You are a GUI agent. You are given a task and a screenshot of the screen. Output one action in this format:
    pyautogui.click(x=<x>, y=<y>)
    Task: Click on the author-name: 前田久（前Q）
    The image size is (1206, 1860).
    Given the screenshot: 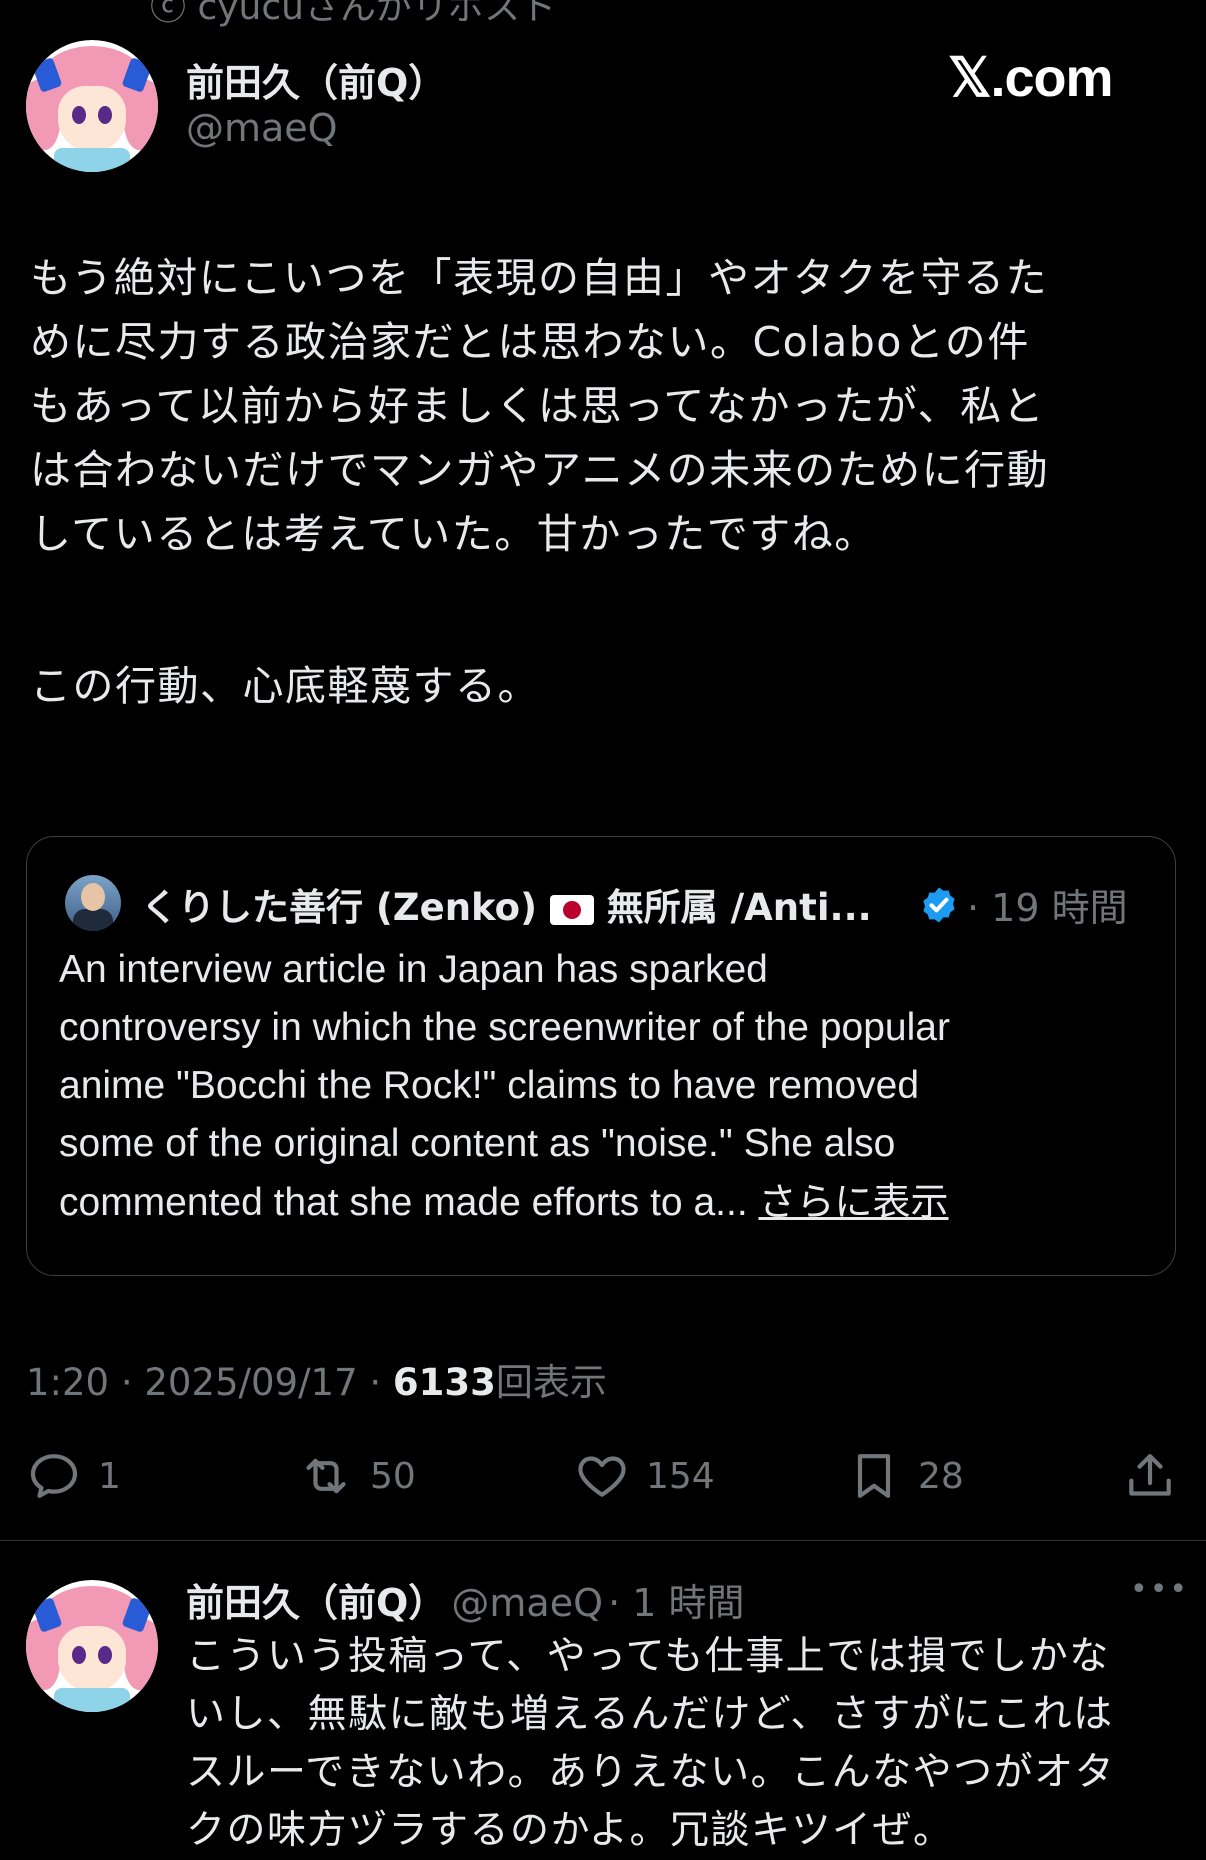 What is the action you would take?
    pyautogui.click(x=316, y=79)
    